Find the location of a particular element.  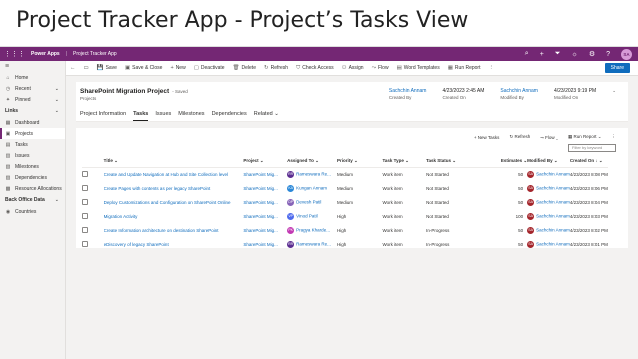

column-header-assigned-to: Assigned To ⌄ is located at coordinates (312, 162).